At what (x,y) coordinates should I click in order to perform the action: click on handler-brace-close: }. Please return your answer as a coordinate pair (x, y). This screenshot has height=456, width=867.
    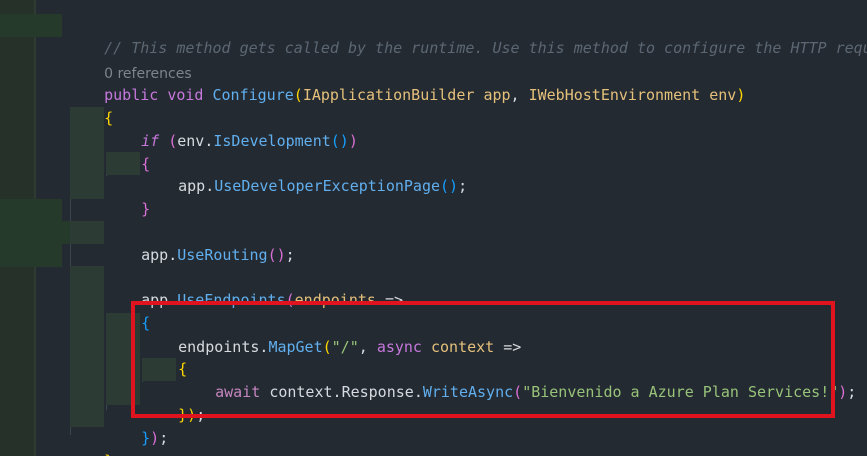
    Looking at the image, I should click on (183, 415).